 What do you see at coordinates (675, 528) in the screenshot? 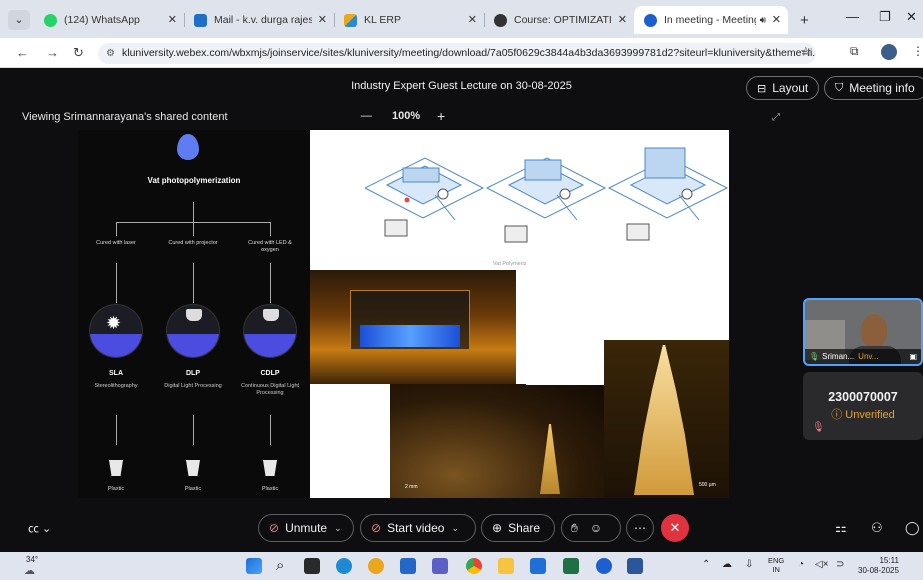
I see `leave-meeting-button: ✕` at bounding box center [675, 528].